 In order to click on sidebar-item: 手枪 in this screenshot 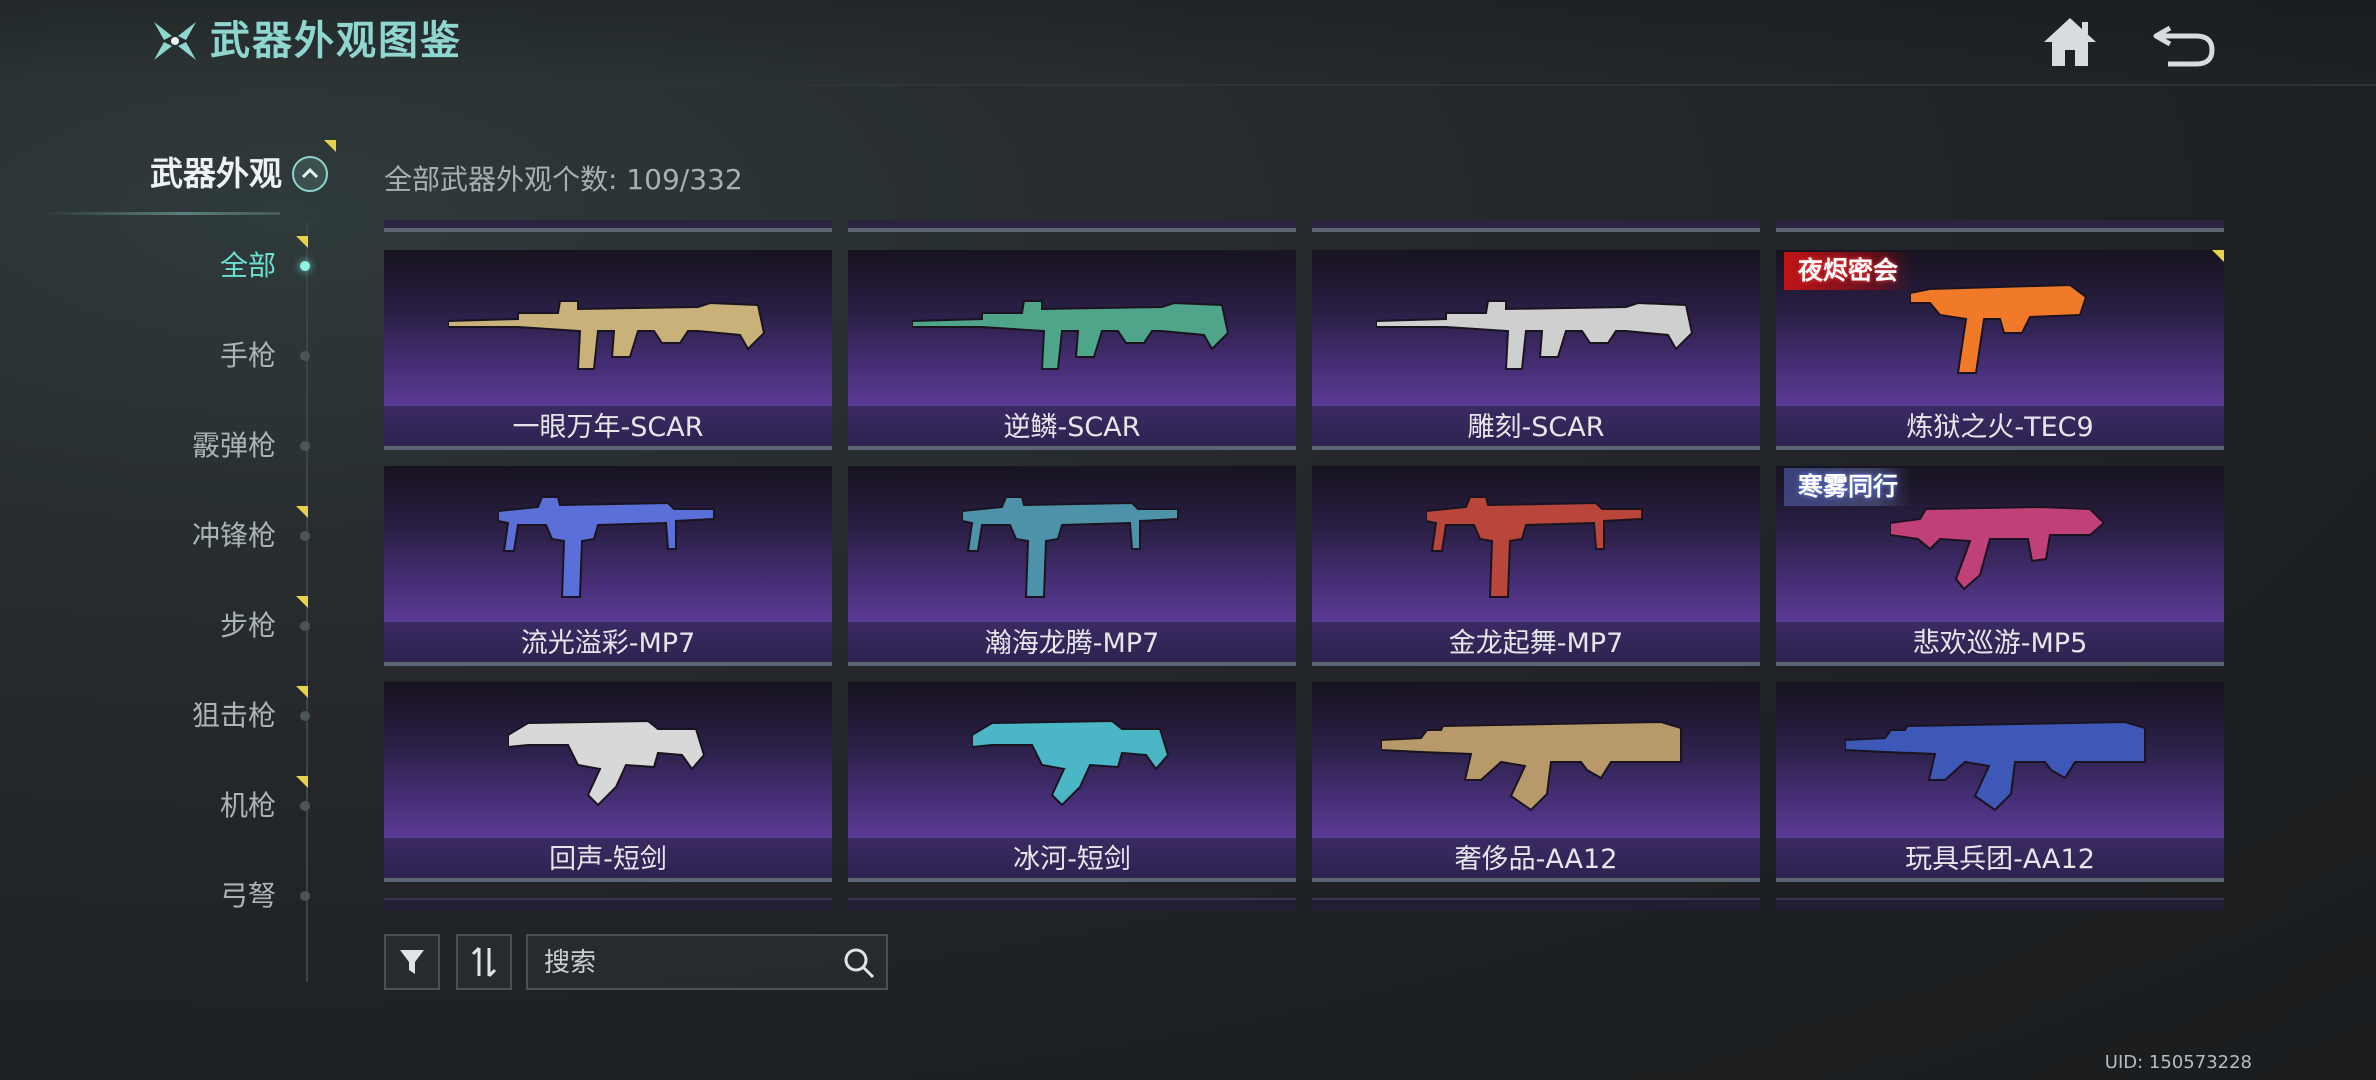, I will do `click(235, 356)`.